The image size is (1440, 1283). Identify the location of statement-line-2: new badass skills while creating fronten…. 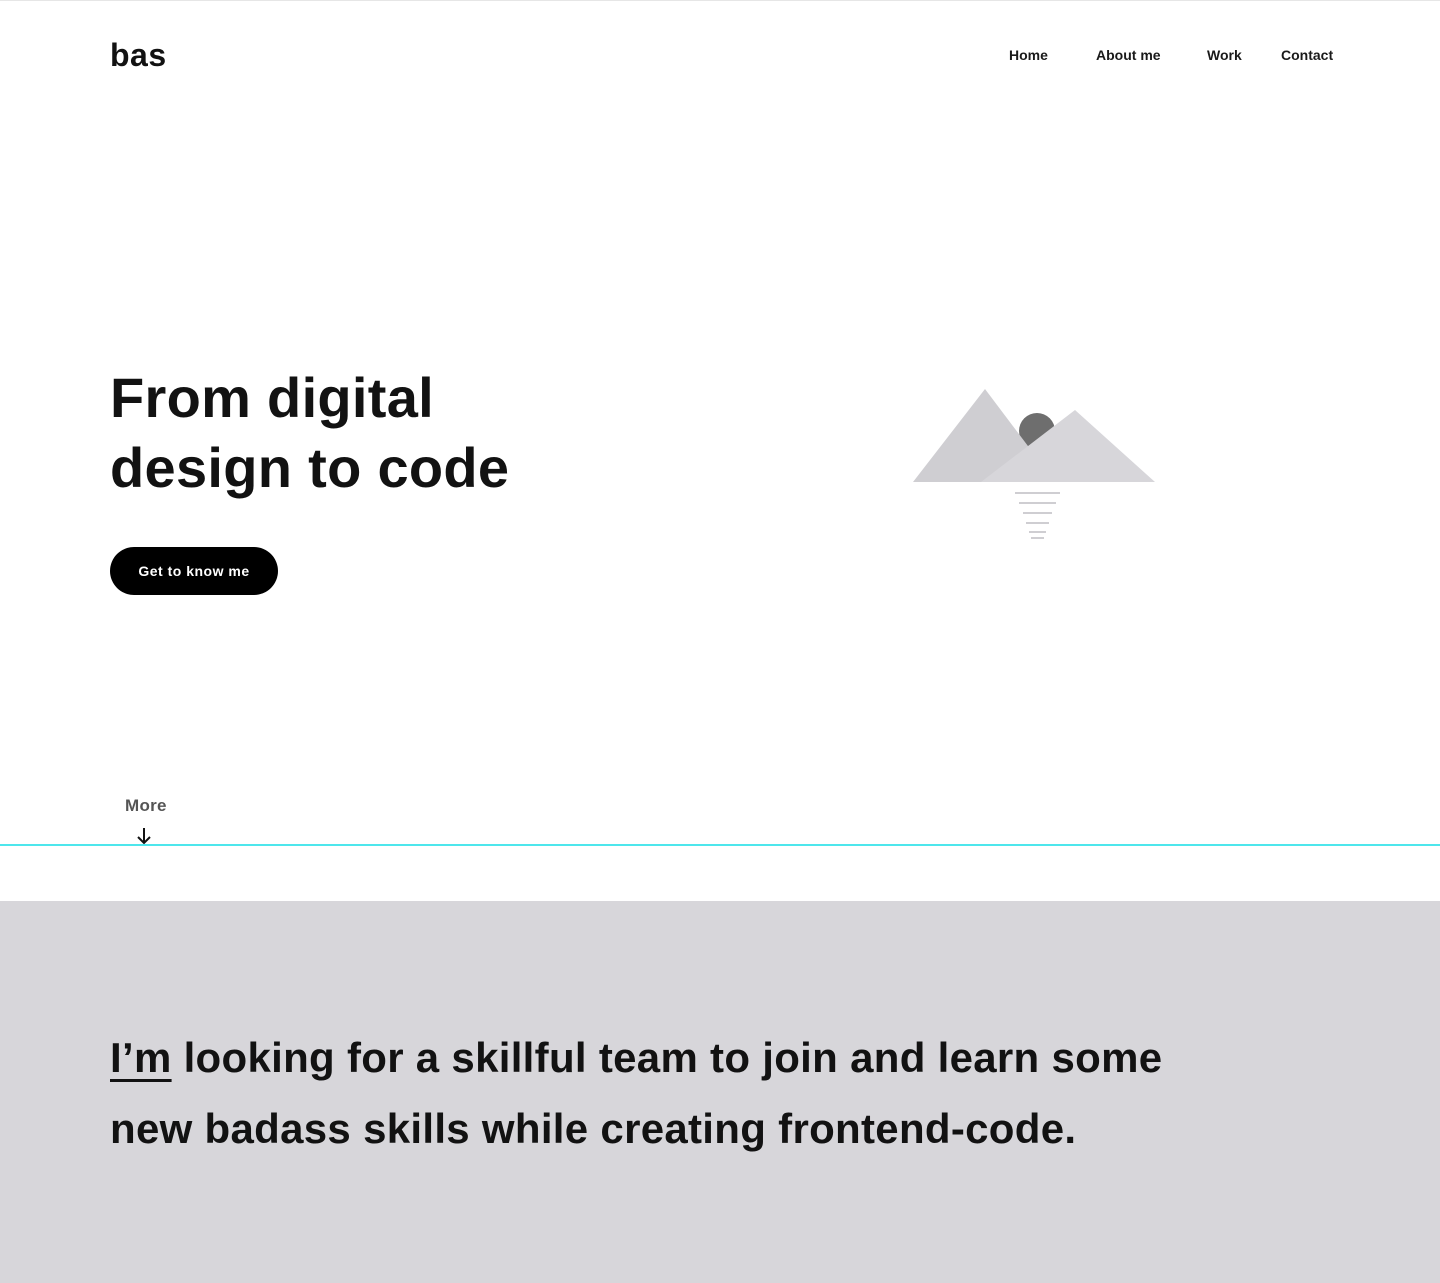
(593, 1128).